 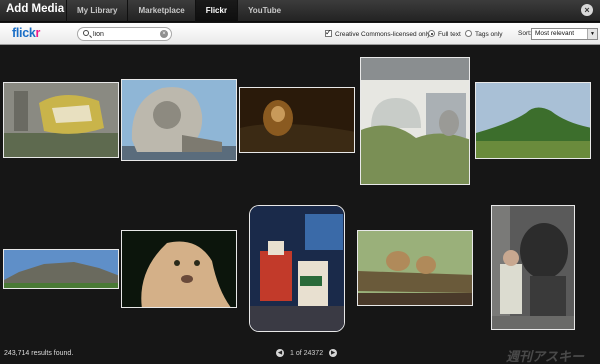 What do you see at coordinates (216, 11) in the screenshot?
I see `tab-flickr: Flickr` at bounding box center [216, 11].